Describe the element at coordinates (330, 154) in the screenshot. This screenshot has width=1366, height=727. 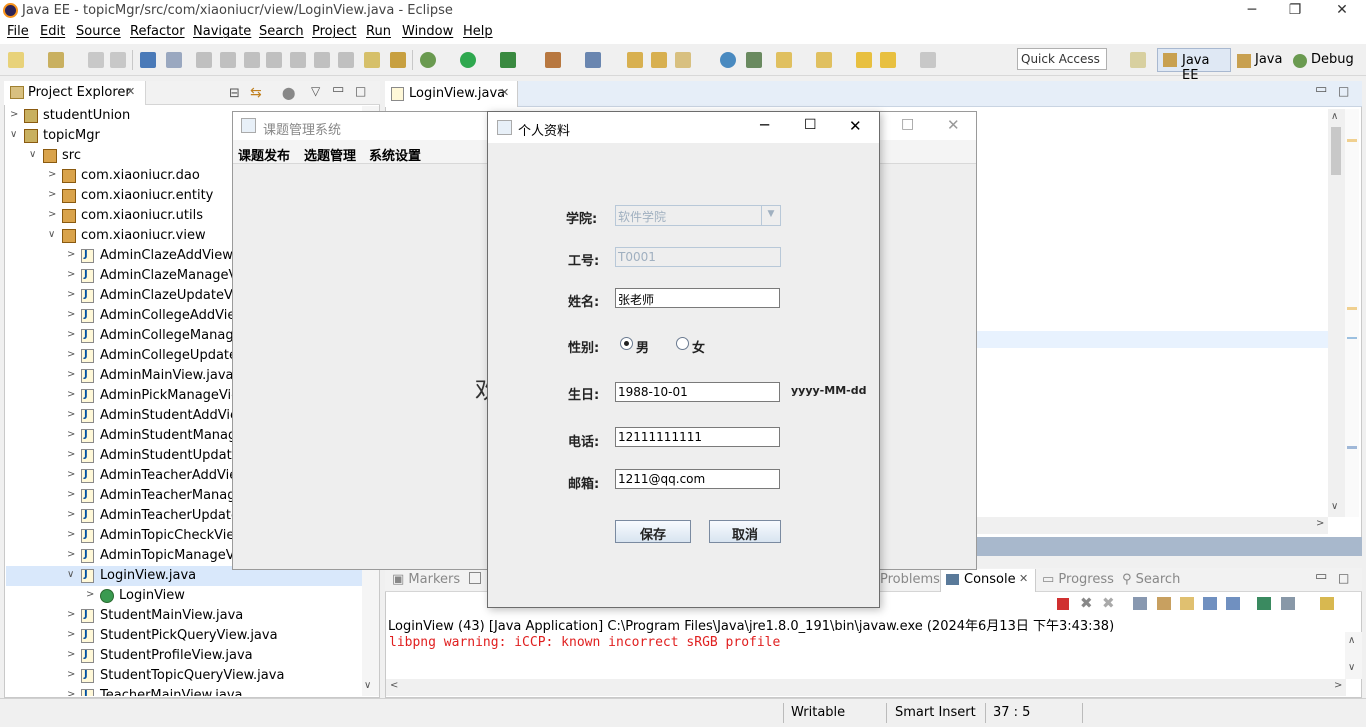
I see `swing-menu-topic-select: 选题管理` at that location.